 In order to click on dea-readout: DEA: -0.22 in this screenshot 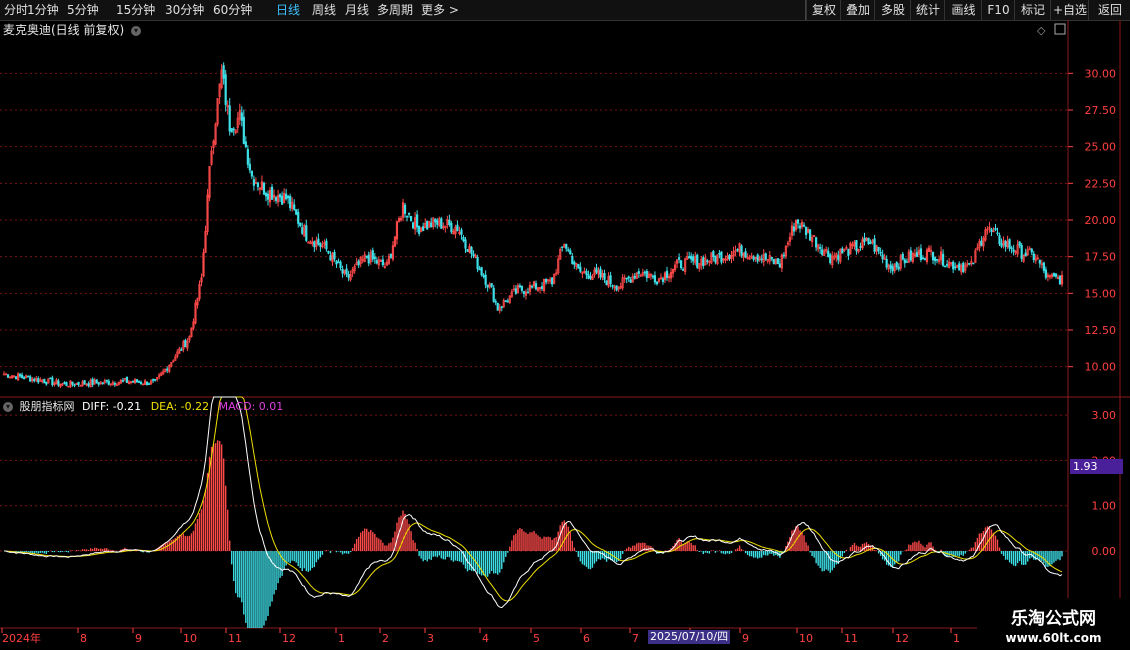, I will do `click(180, 406)`.